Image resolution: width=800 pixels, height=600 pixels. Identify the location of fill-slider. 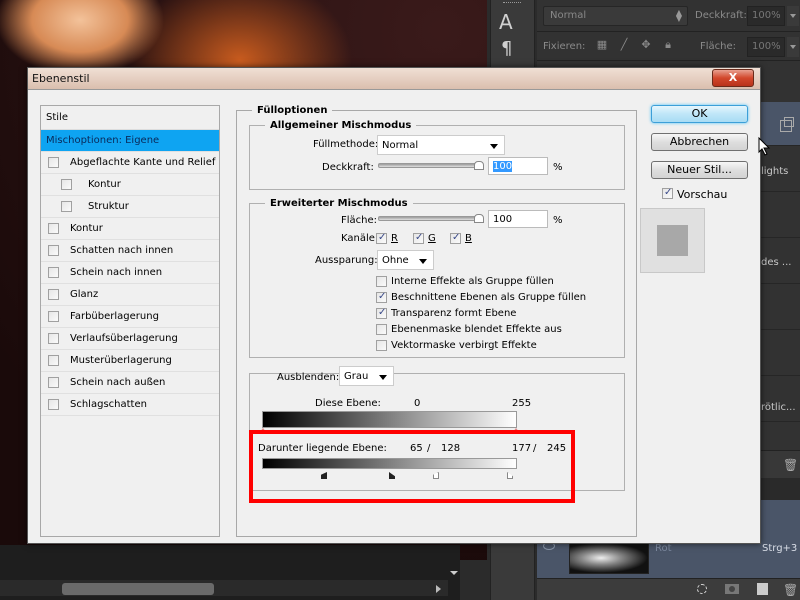
(430, 218).